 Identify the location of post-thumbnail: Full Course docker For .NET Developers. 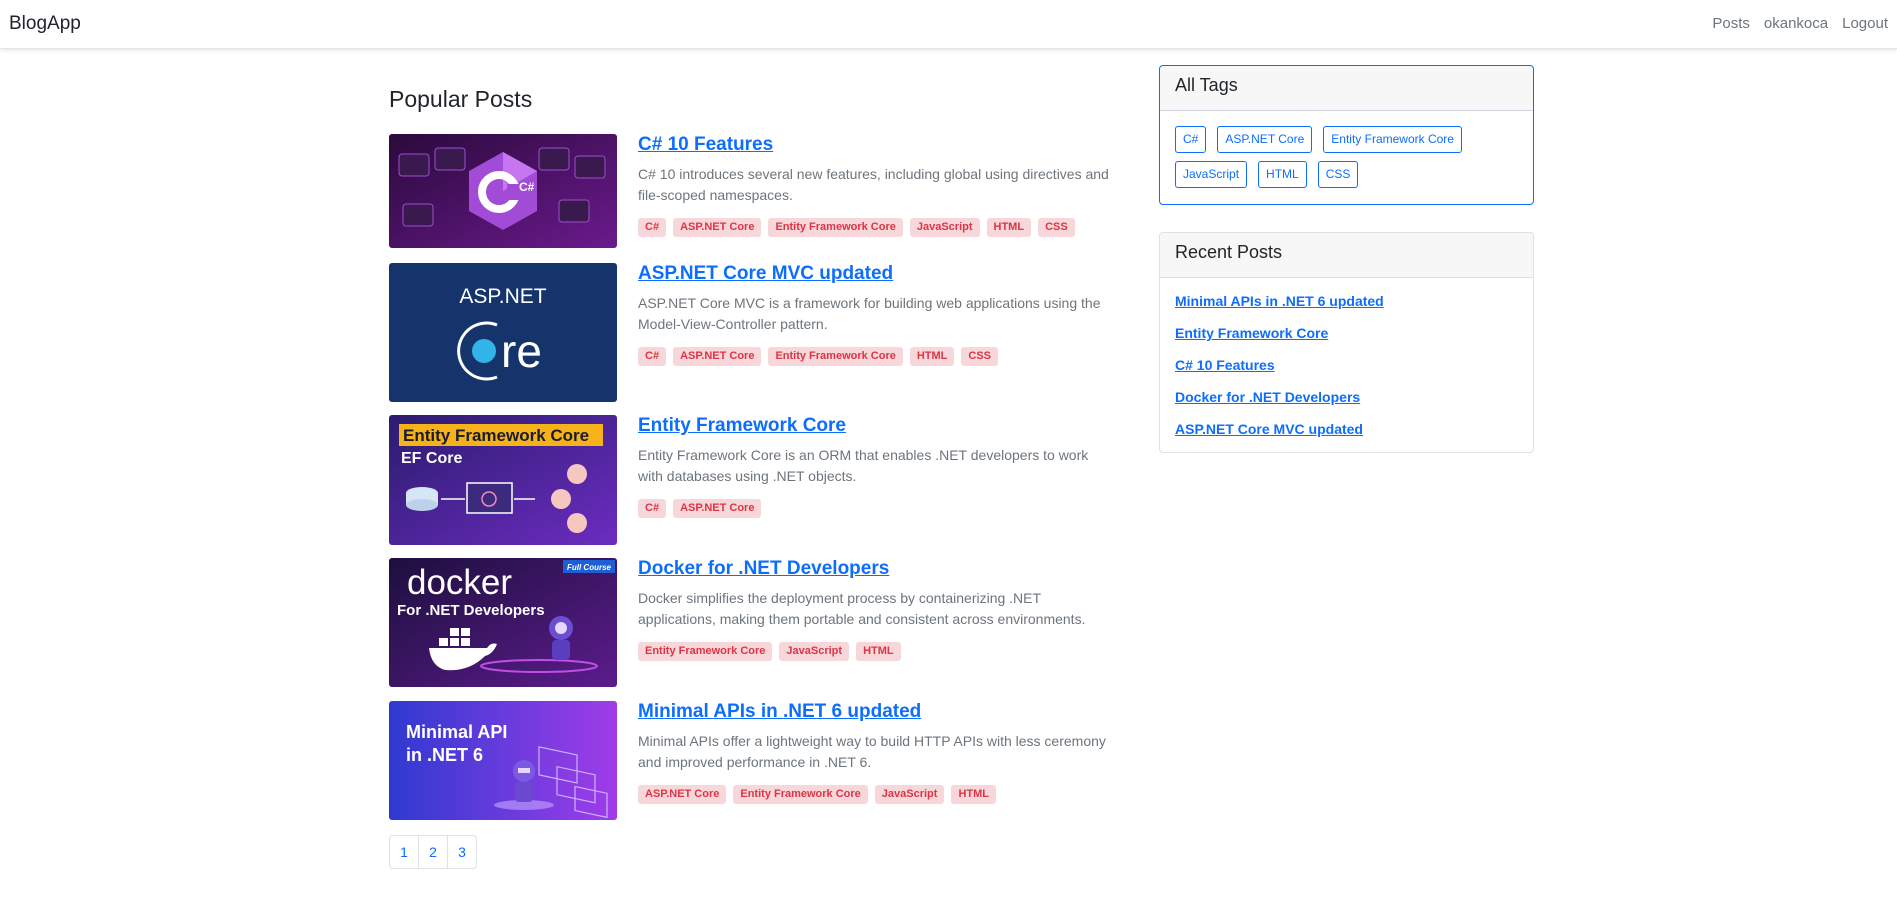
(503, 622).